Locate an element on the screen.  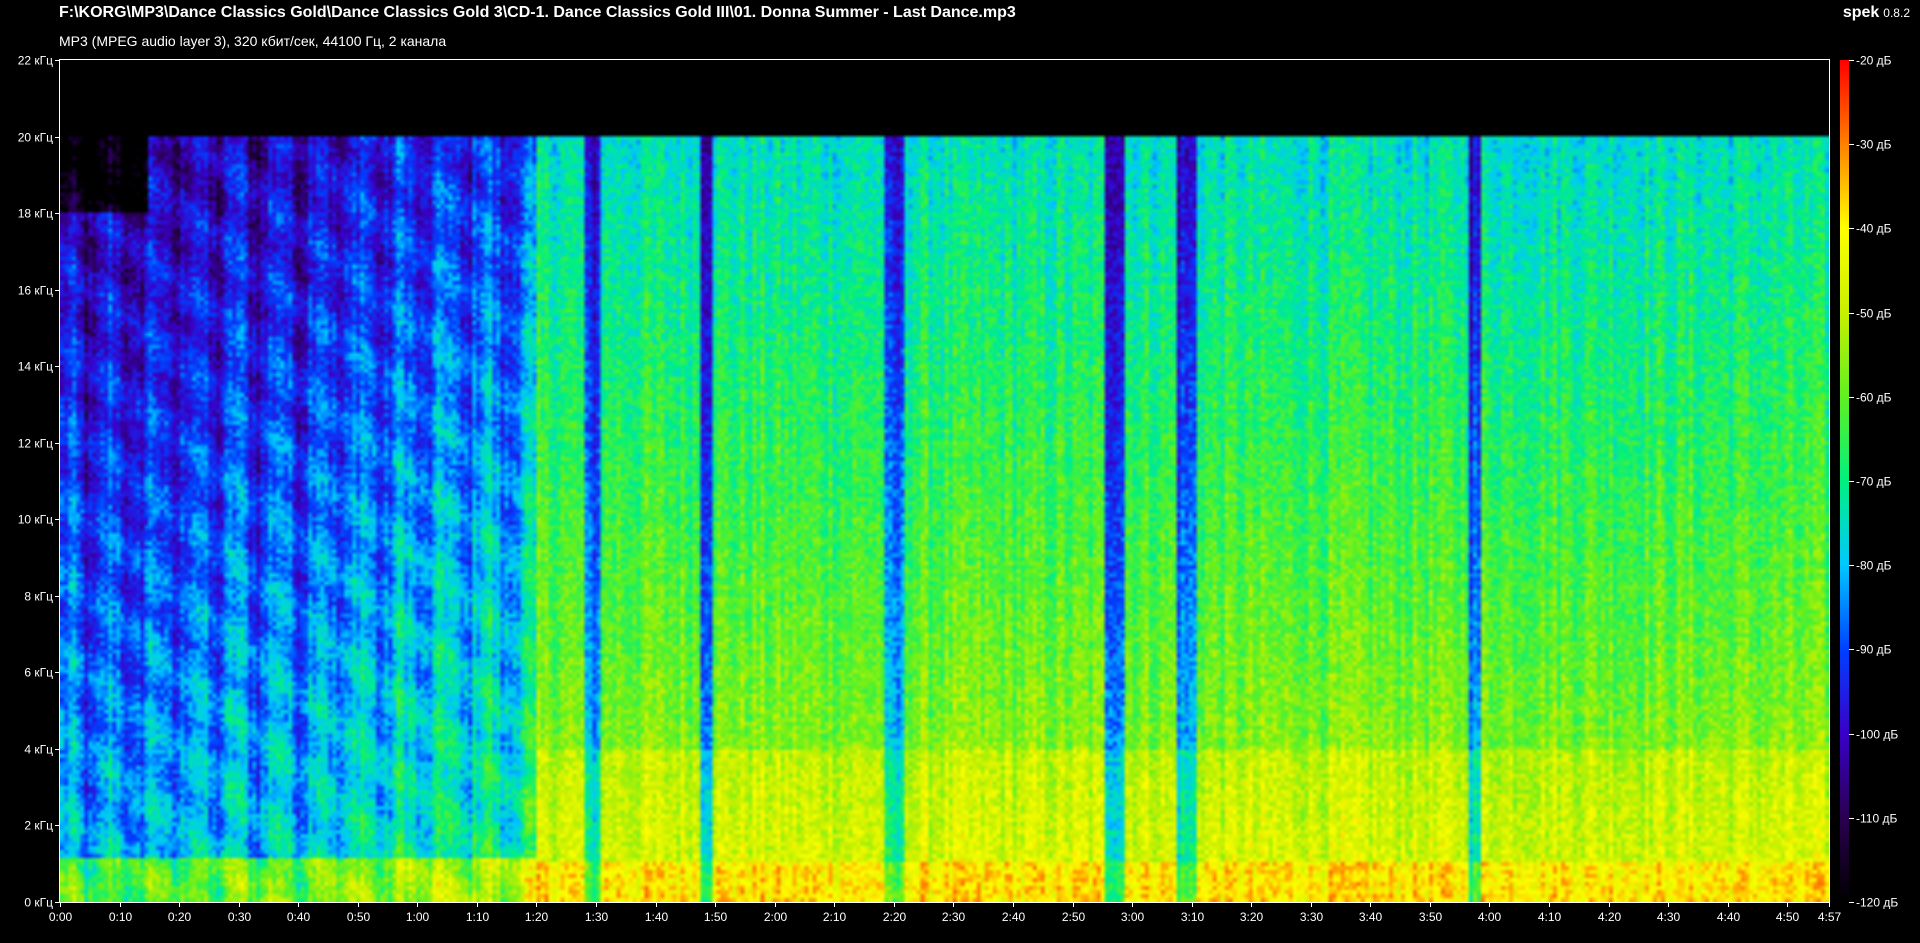
colorbar-tick-label: -30 дБ is located at coordinates (1874, 145).